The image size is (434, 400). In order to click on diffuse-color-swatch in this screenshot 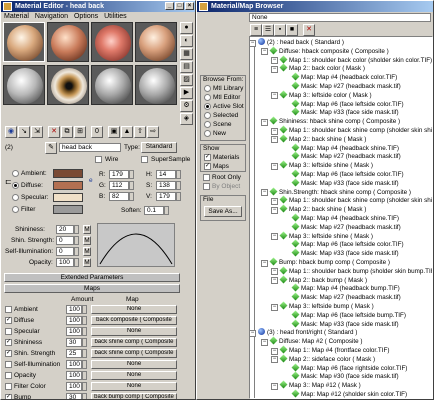, I will do `click(68, 185)`.